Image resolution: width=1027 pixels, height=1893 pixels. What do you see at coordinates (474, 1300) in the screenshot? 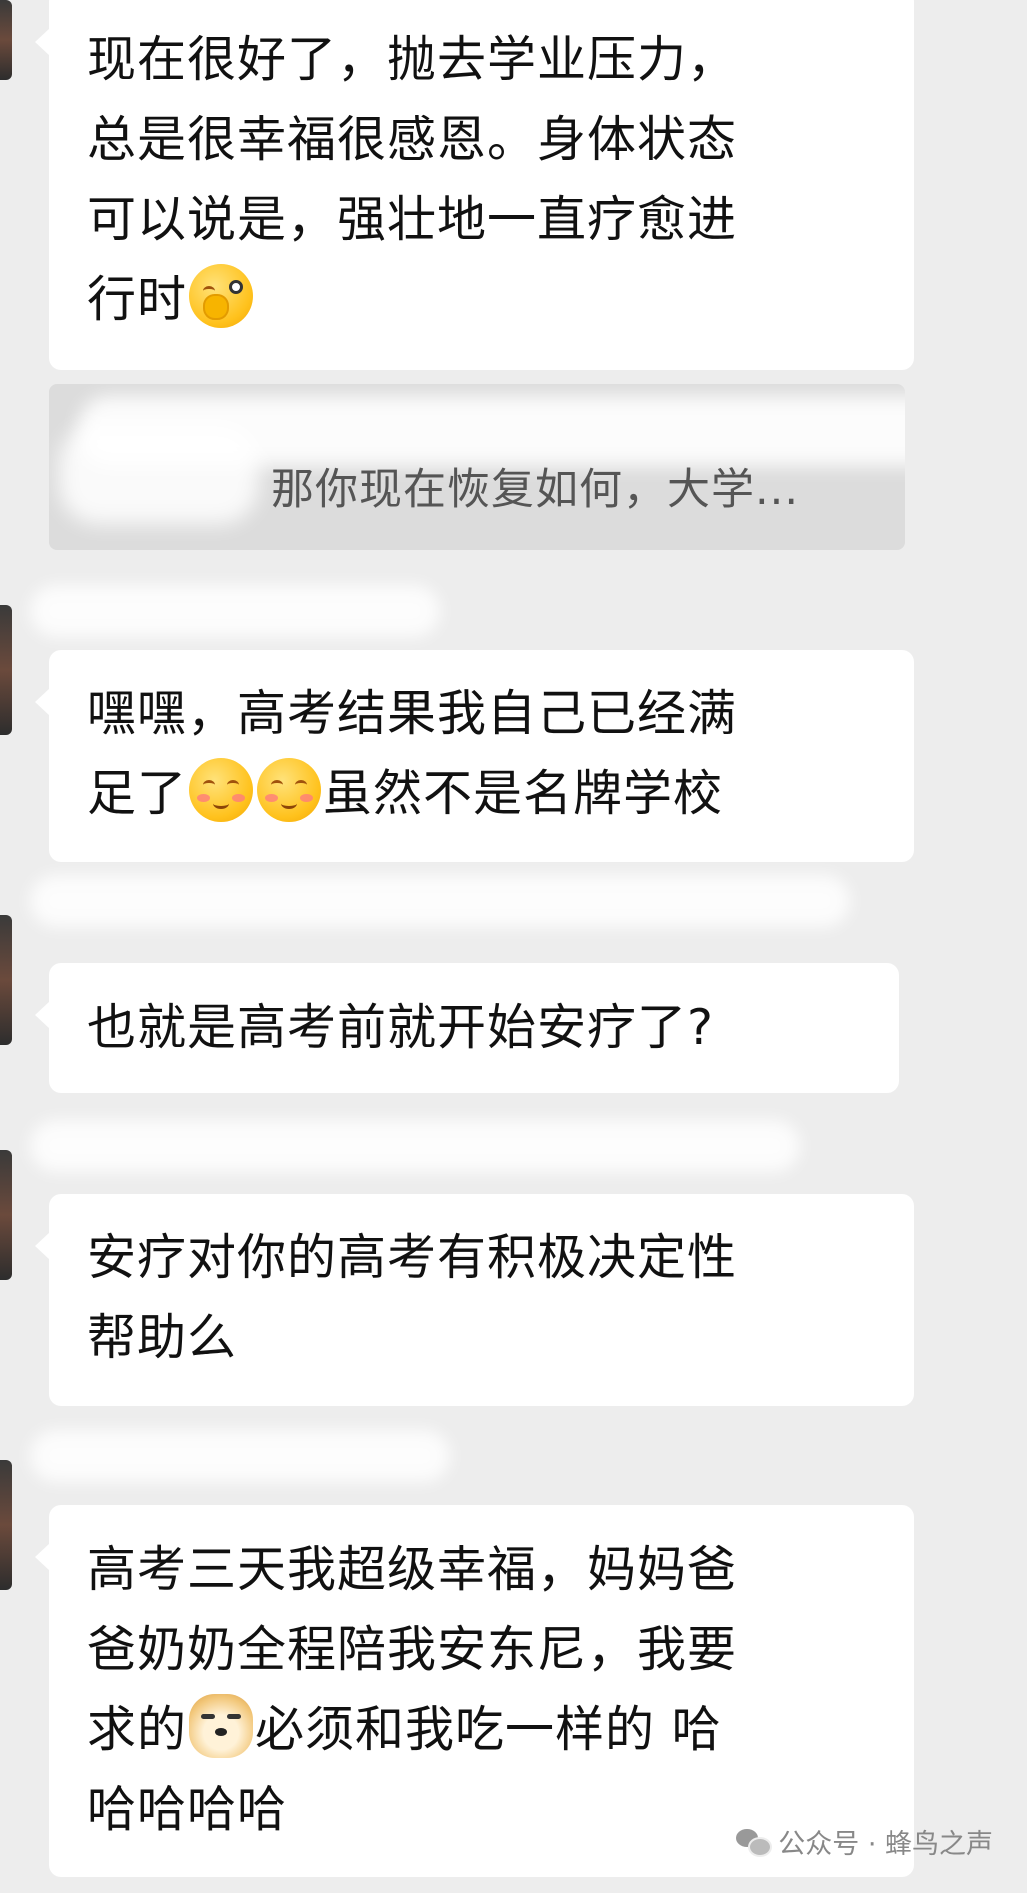
I see `message-bubble: 安疗对你的高考有积极决定性 帮助么` at bounding box center [474, 1300].